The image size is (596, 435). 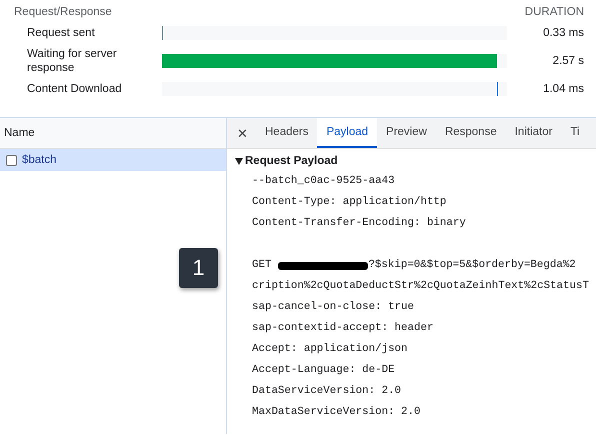 I want to click on tab: Payload, so click(x=347, y=133).